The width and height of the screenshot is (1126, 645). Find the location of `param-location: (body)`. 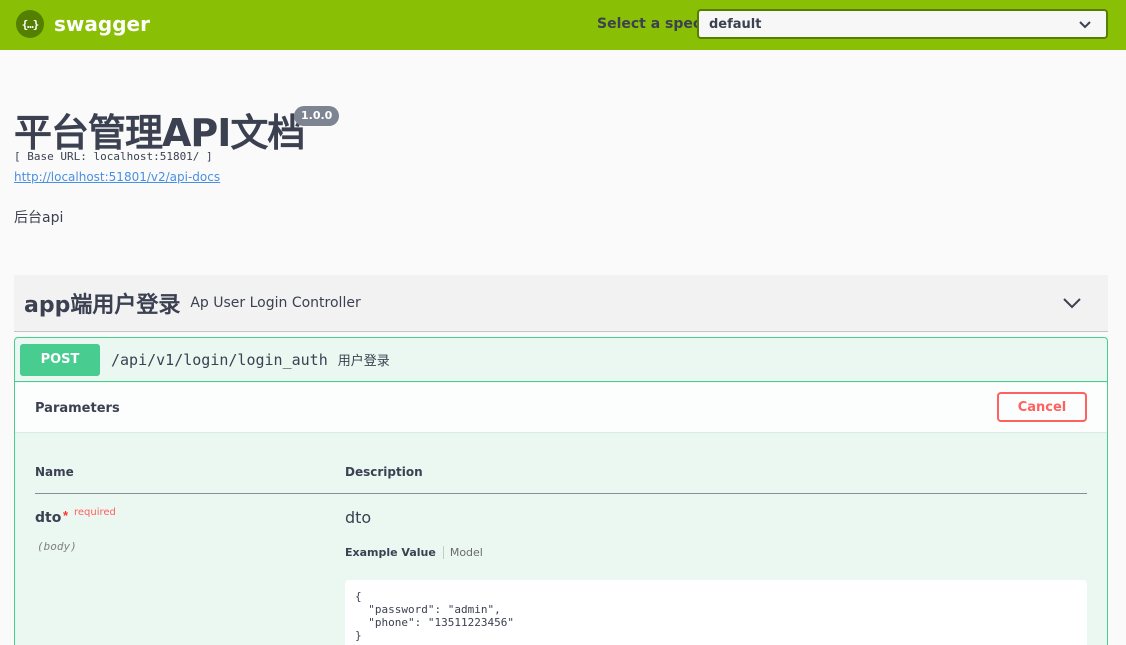

param-location: (body) is located at coordinates (57, 546).